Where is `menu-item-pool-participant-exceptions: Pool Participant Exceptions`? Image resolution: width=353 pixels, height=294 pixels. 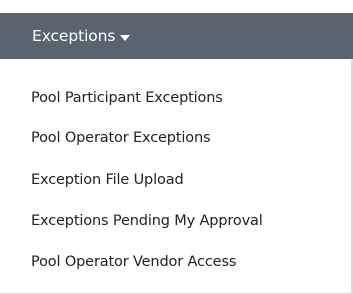
menu-item-pool-participant-exceptions: Pool Participant Exceptions is located at coordinates (127, 98).